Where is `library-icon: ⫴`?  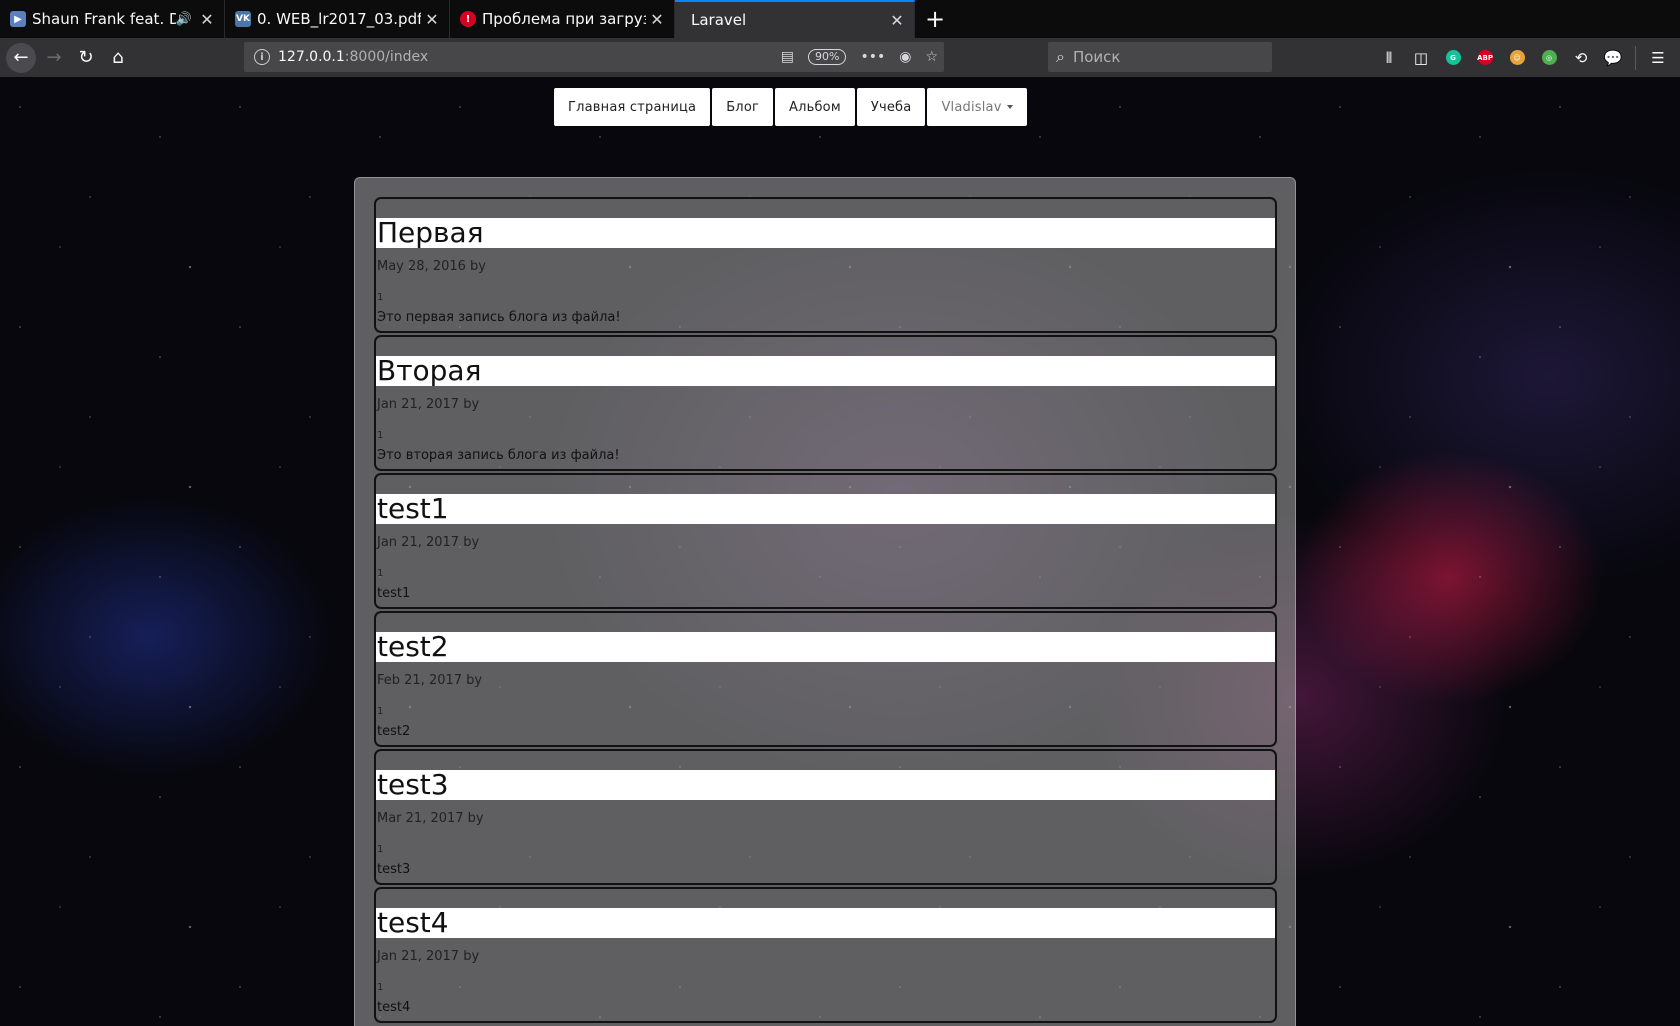
library-icon: ⫴ is located at coordinates (1389, 58).